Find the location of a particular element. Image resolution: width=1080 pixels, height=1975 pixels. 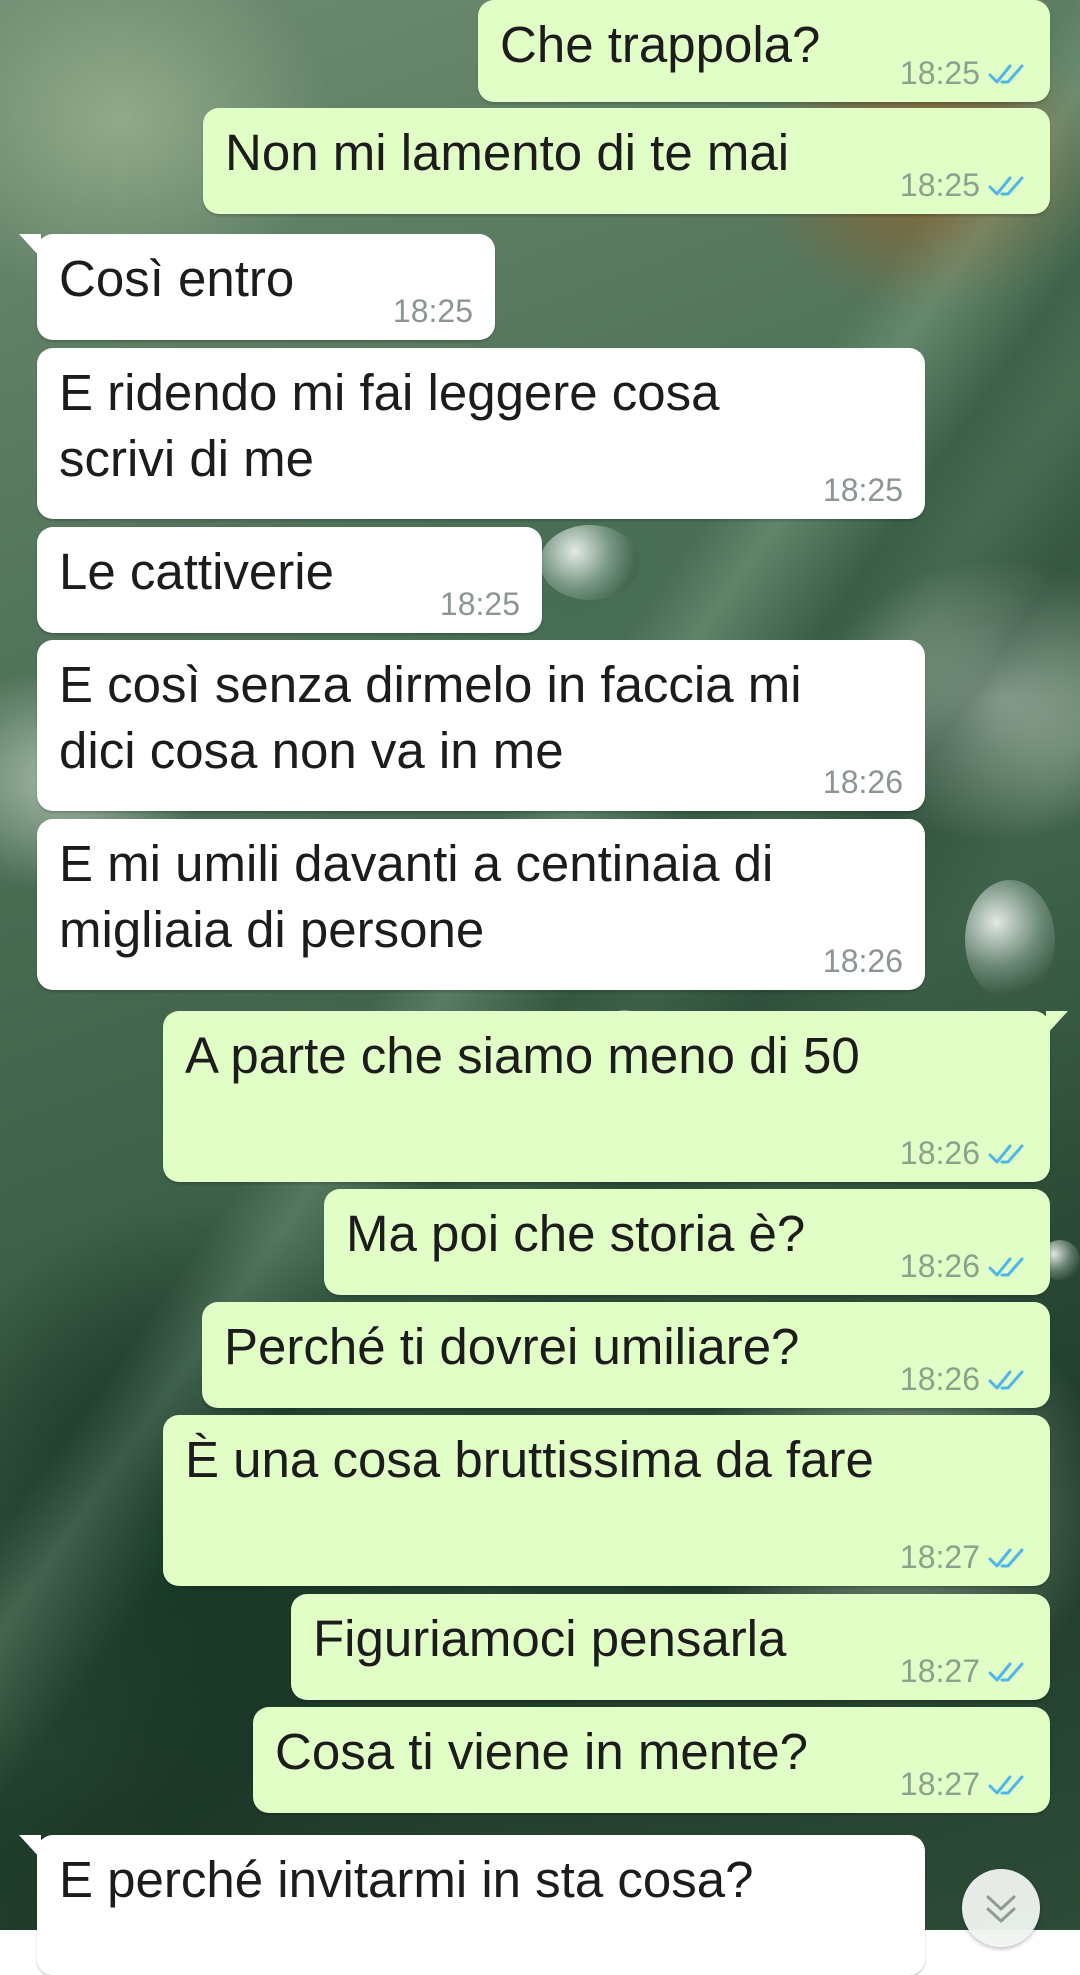

message-bubble-outgoing: Cosa ti viene in mente? 18:27 is located at coordinates (651, 1760).